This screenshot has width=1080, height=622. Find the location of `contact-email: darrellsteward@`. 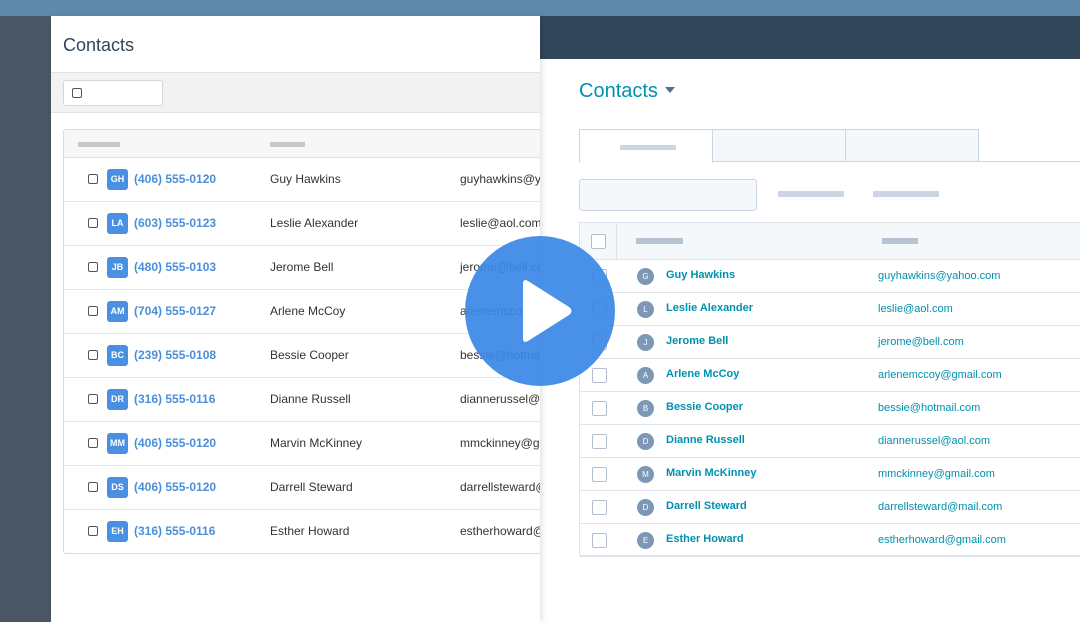

contact-email: darrellsteward@ is located at coordinates (500, 487).